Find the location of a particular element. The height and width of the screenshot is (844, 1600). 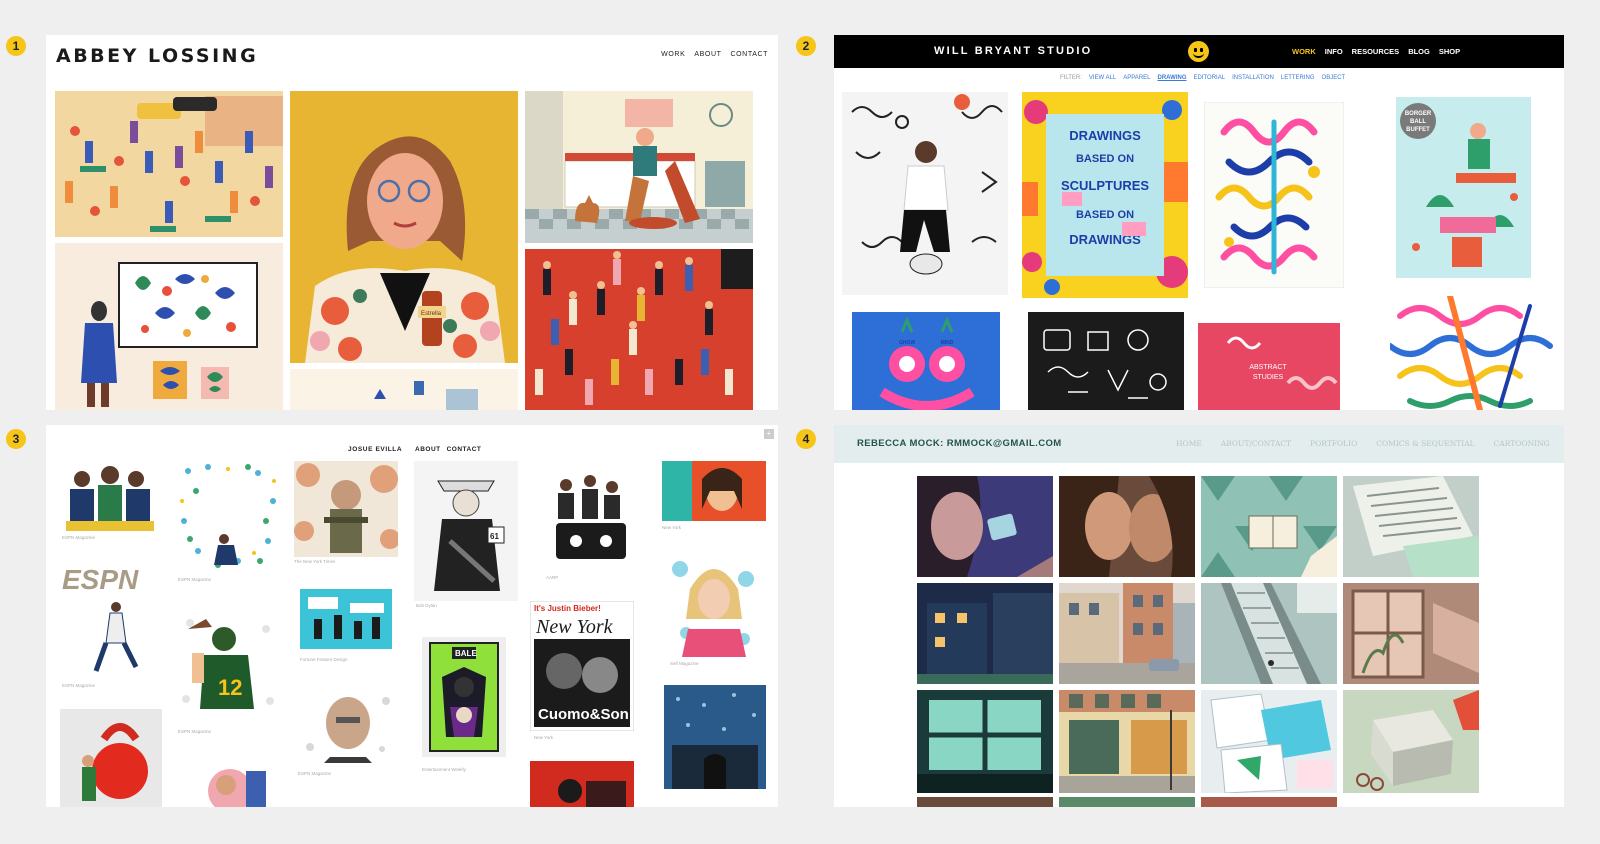

glasses-face-tile: GHOW MIND is located at coordinates (926, 361).